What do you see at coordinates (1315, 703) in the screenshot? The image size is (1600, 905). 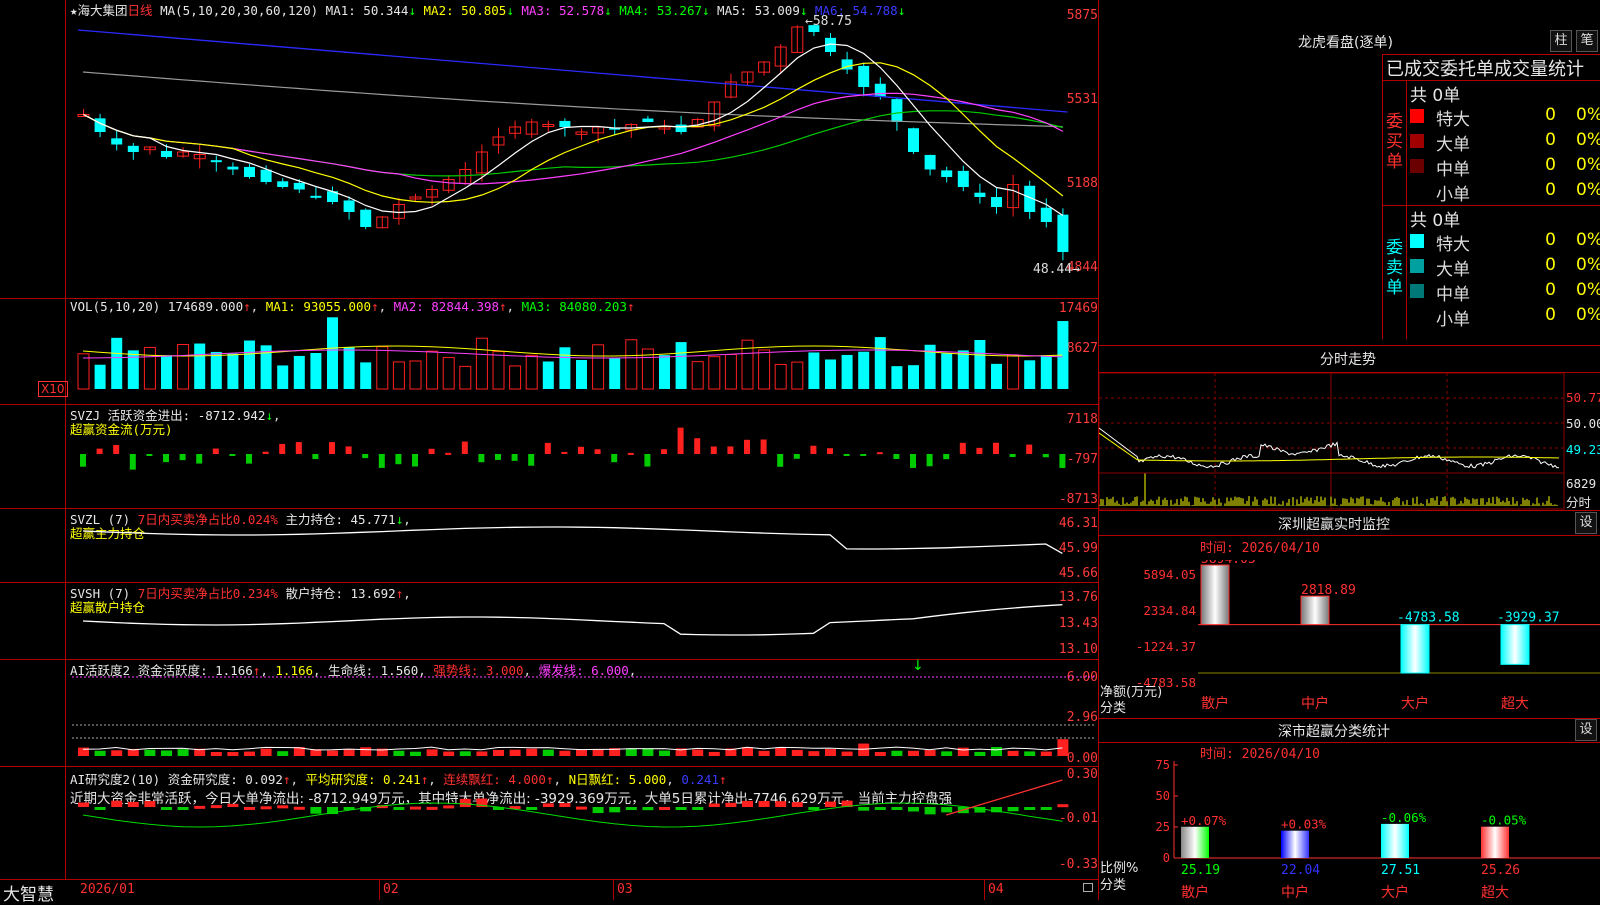 I see `category-label: 中户` at bounding box center [1315, 703].